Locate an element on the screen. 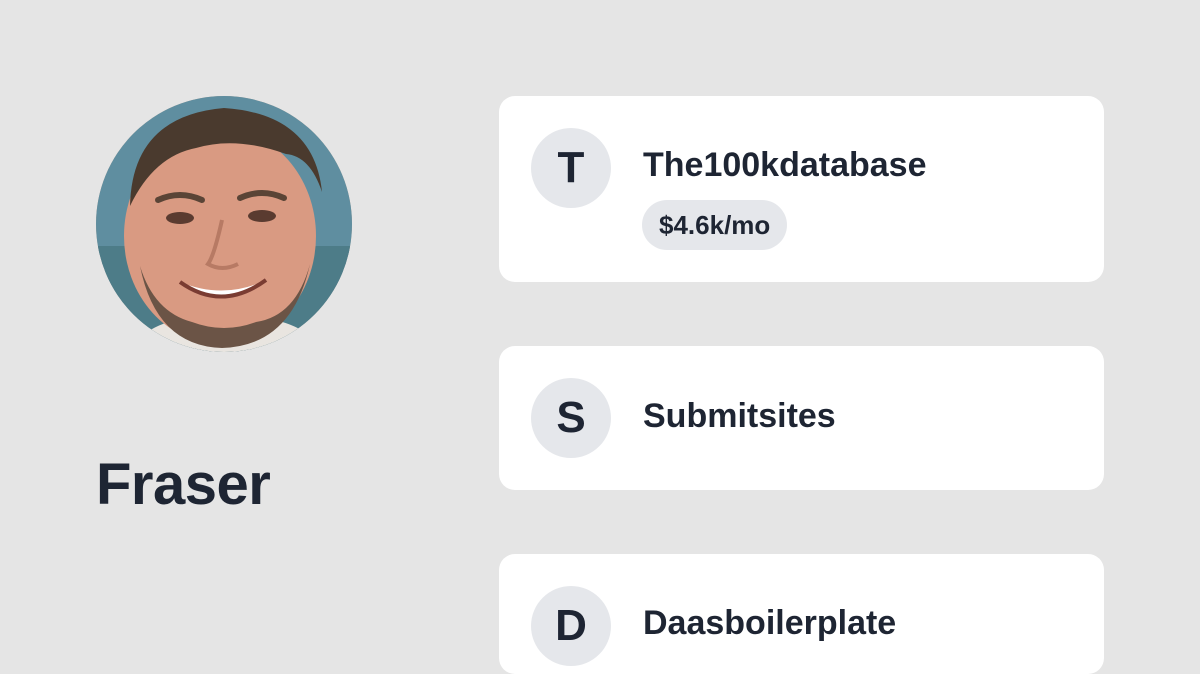  product-card-submitsites: S Submitsites is located at coordinates (801, 418).